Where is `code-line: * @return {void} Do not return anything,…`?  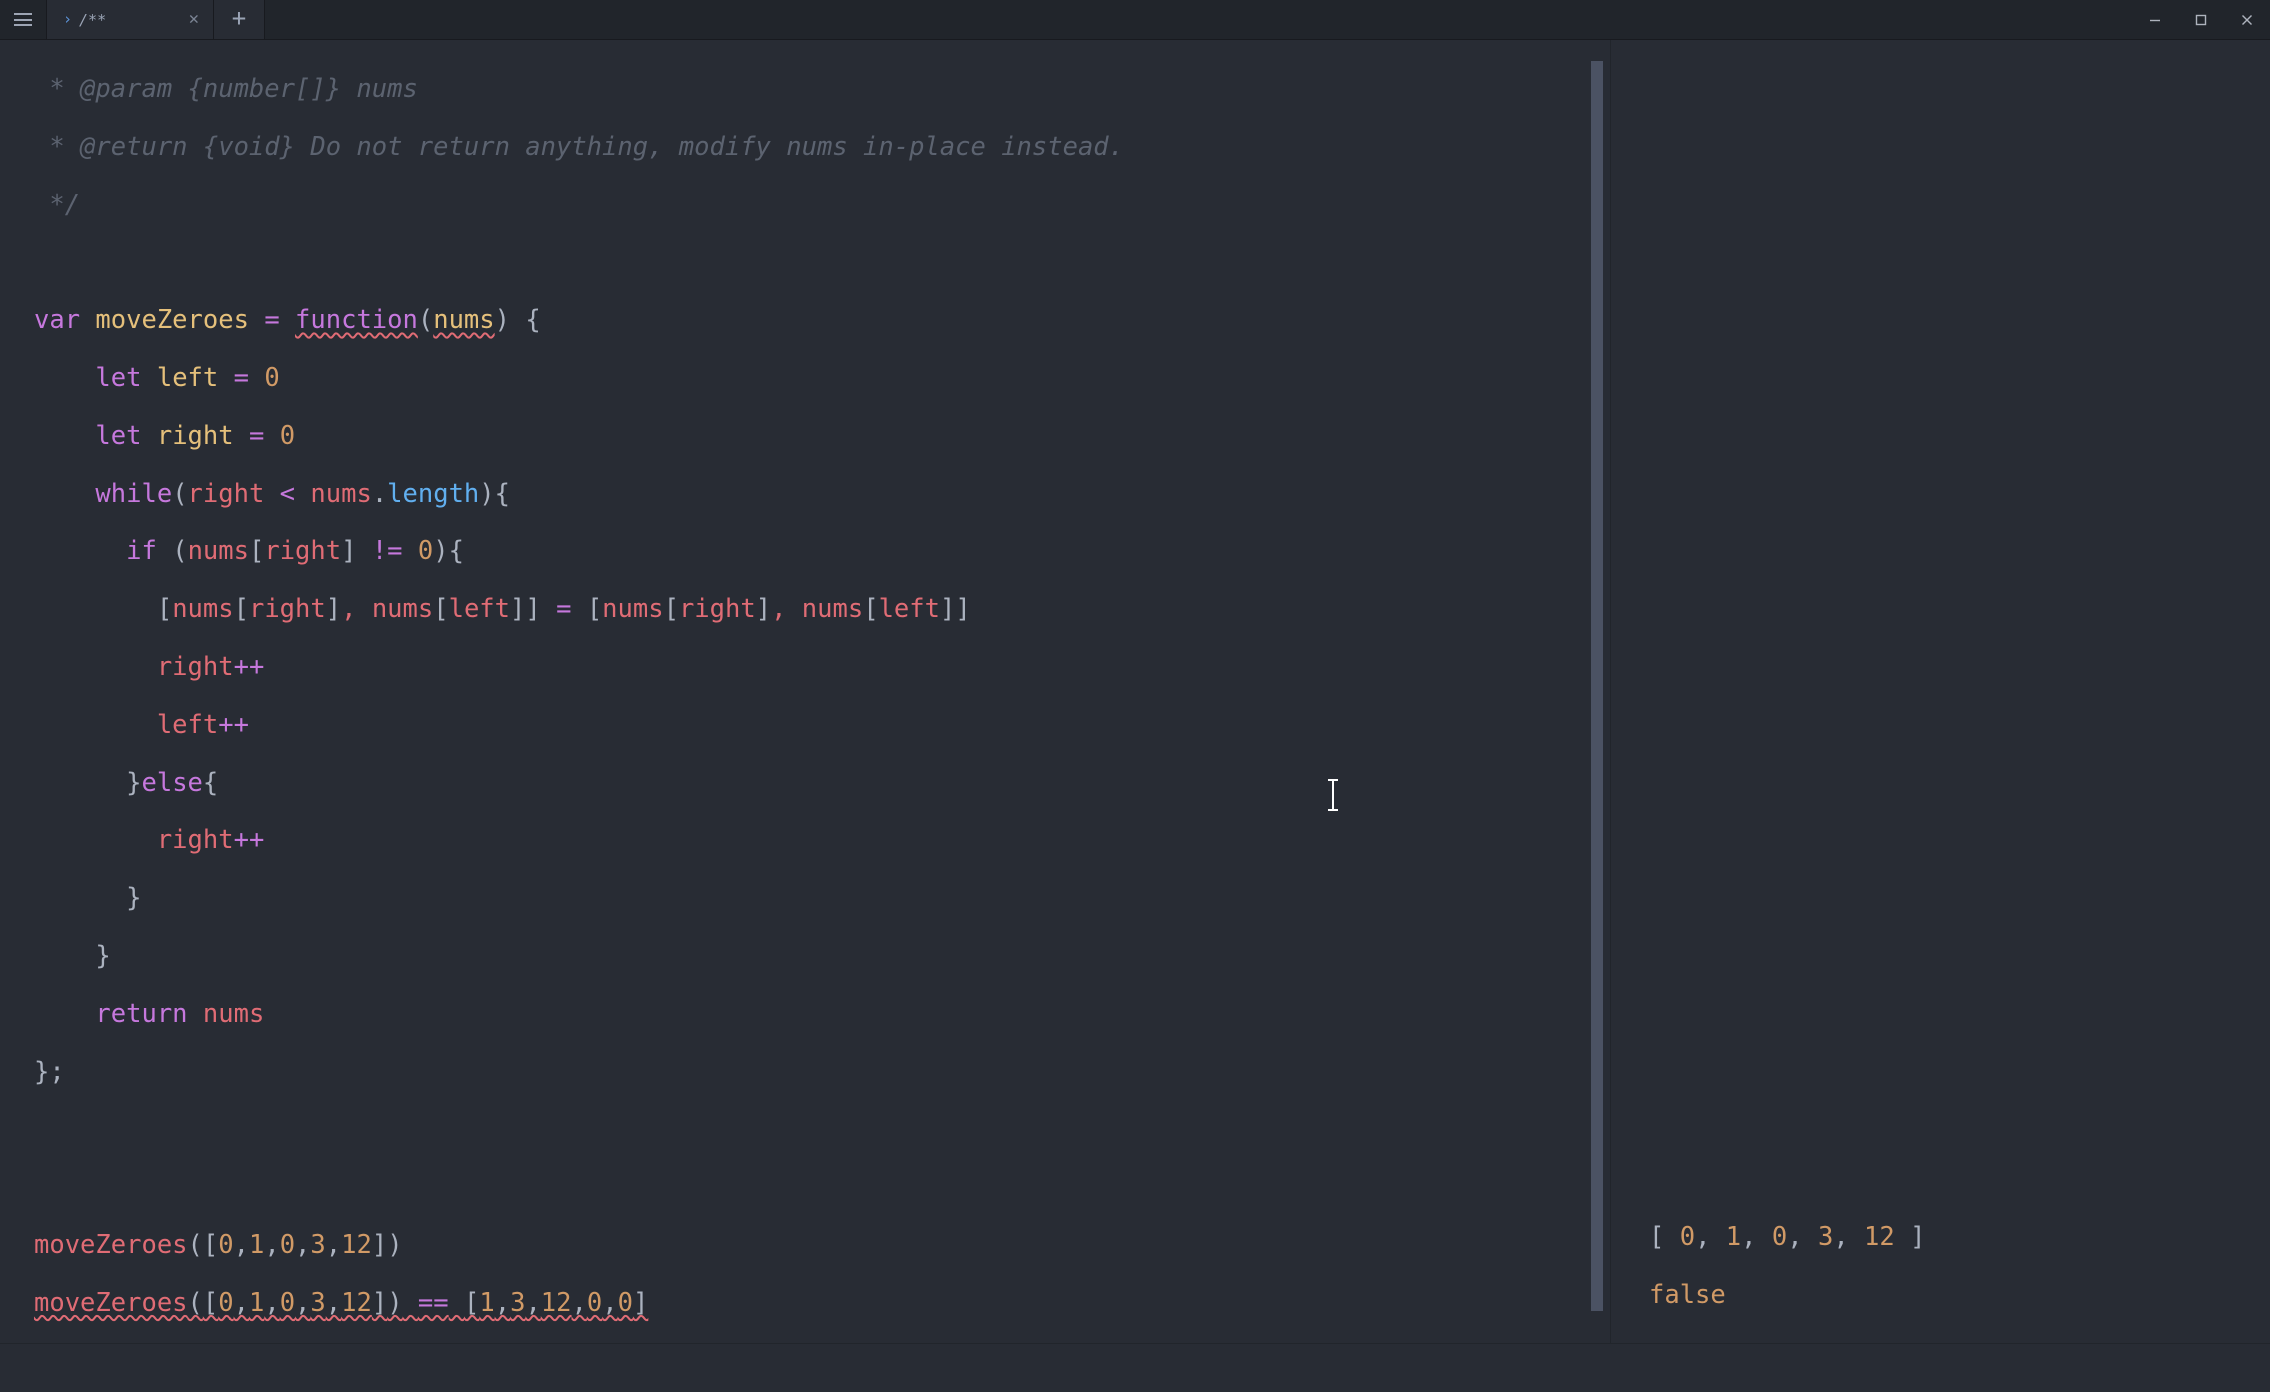
code-line: * @return {void} Do not return anything,… is located at coordinates (562, 148).